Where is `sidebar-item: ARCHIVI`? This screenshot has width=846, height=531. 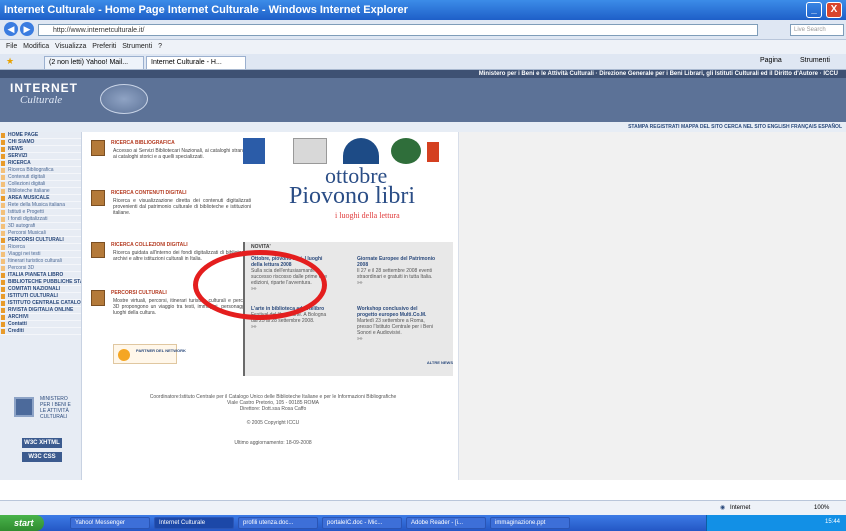 sidebar-item: ARCHIVI is located at coordinates (40, 317).